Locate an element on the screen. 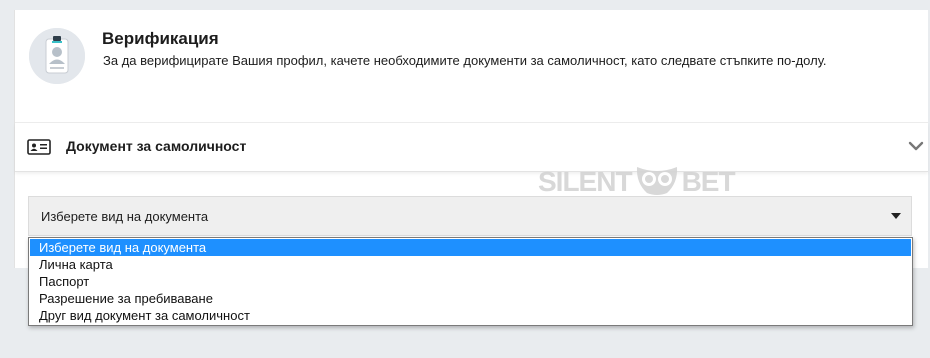 This screenshot has width=930, height=358. option-passport: Паспорт is located at coordinates (470, 281).